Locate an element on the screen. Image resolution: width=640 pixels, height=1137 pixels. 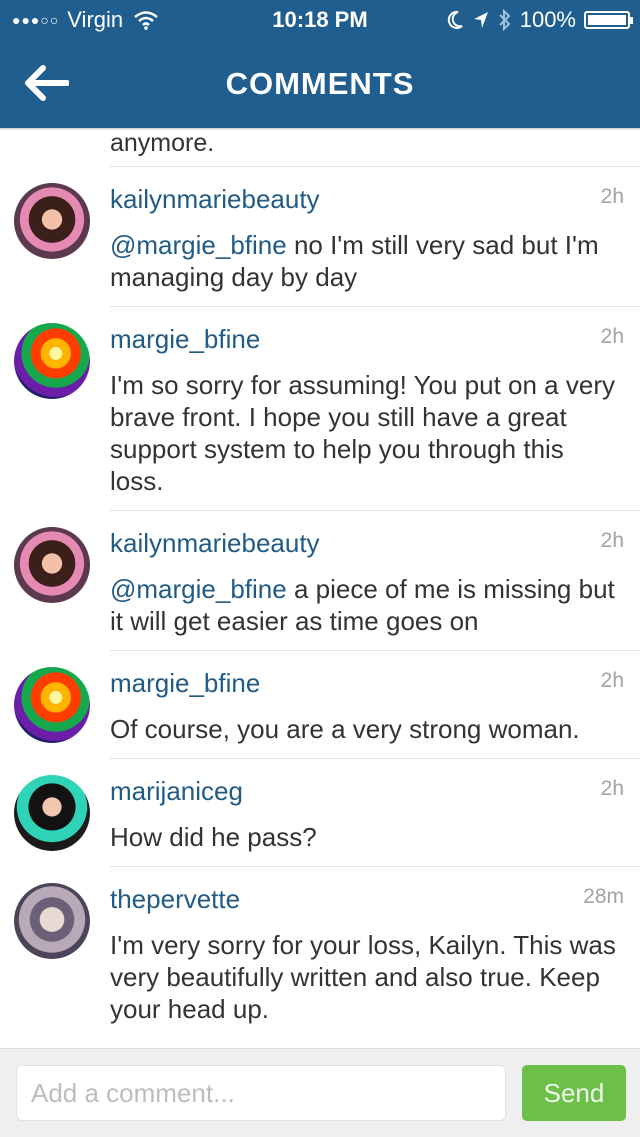
comment-input is located at coordinates (261, 1093).